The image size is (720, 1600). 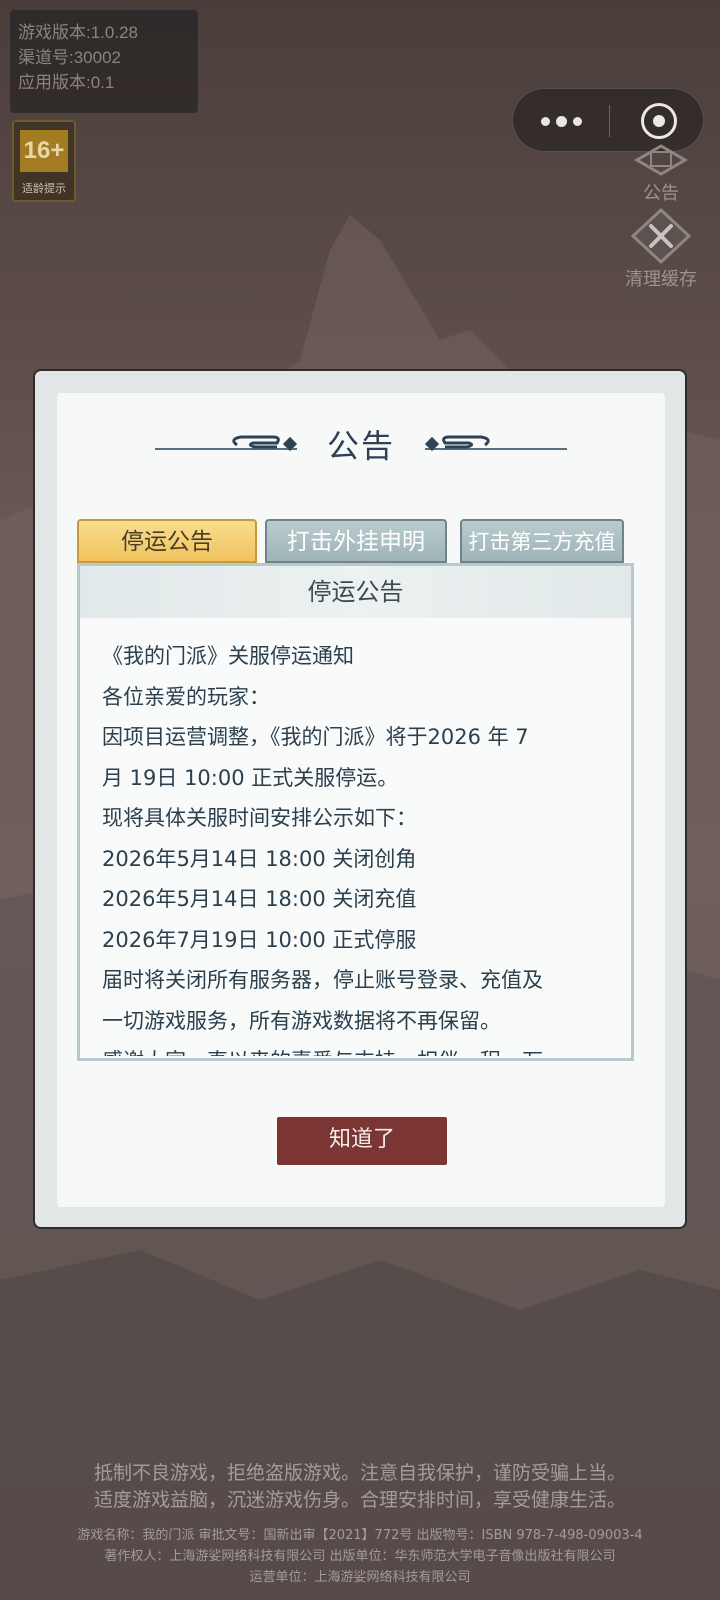 I want to click on game-version-text: 游戏版本:1.0.28, so click(x=78, y=32).